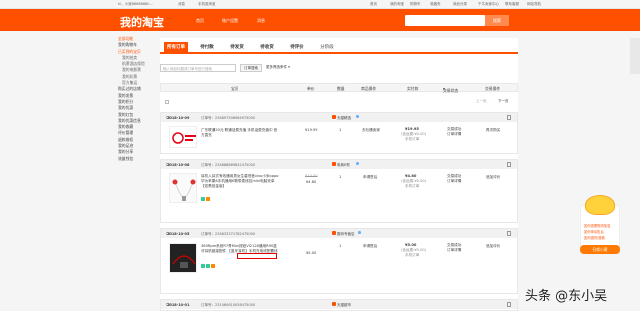 This screenshot has width=640, height=311. I want to click on nav-account-settings: 账户设置, so click(230, 21).